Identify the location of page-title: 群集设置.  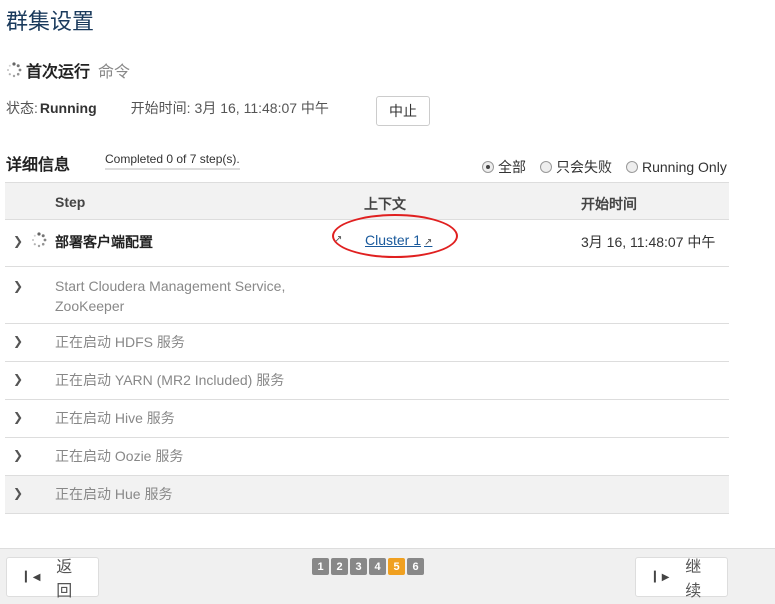
(50, 21).